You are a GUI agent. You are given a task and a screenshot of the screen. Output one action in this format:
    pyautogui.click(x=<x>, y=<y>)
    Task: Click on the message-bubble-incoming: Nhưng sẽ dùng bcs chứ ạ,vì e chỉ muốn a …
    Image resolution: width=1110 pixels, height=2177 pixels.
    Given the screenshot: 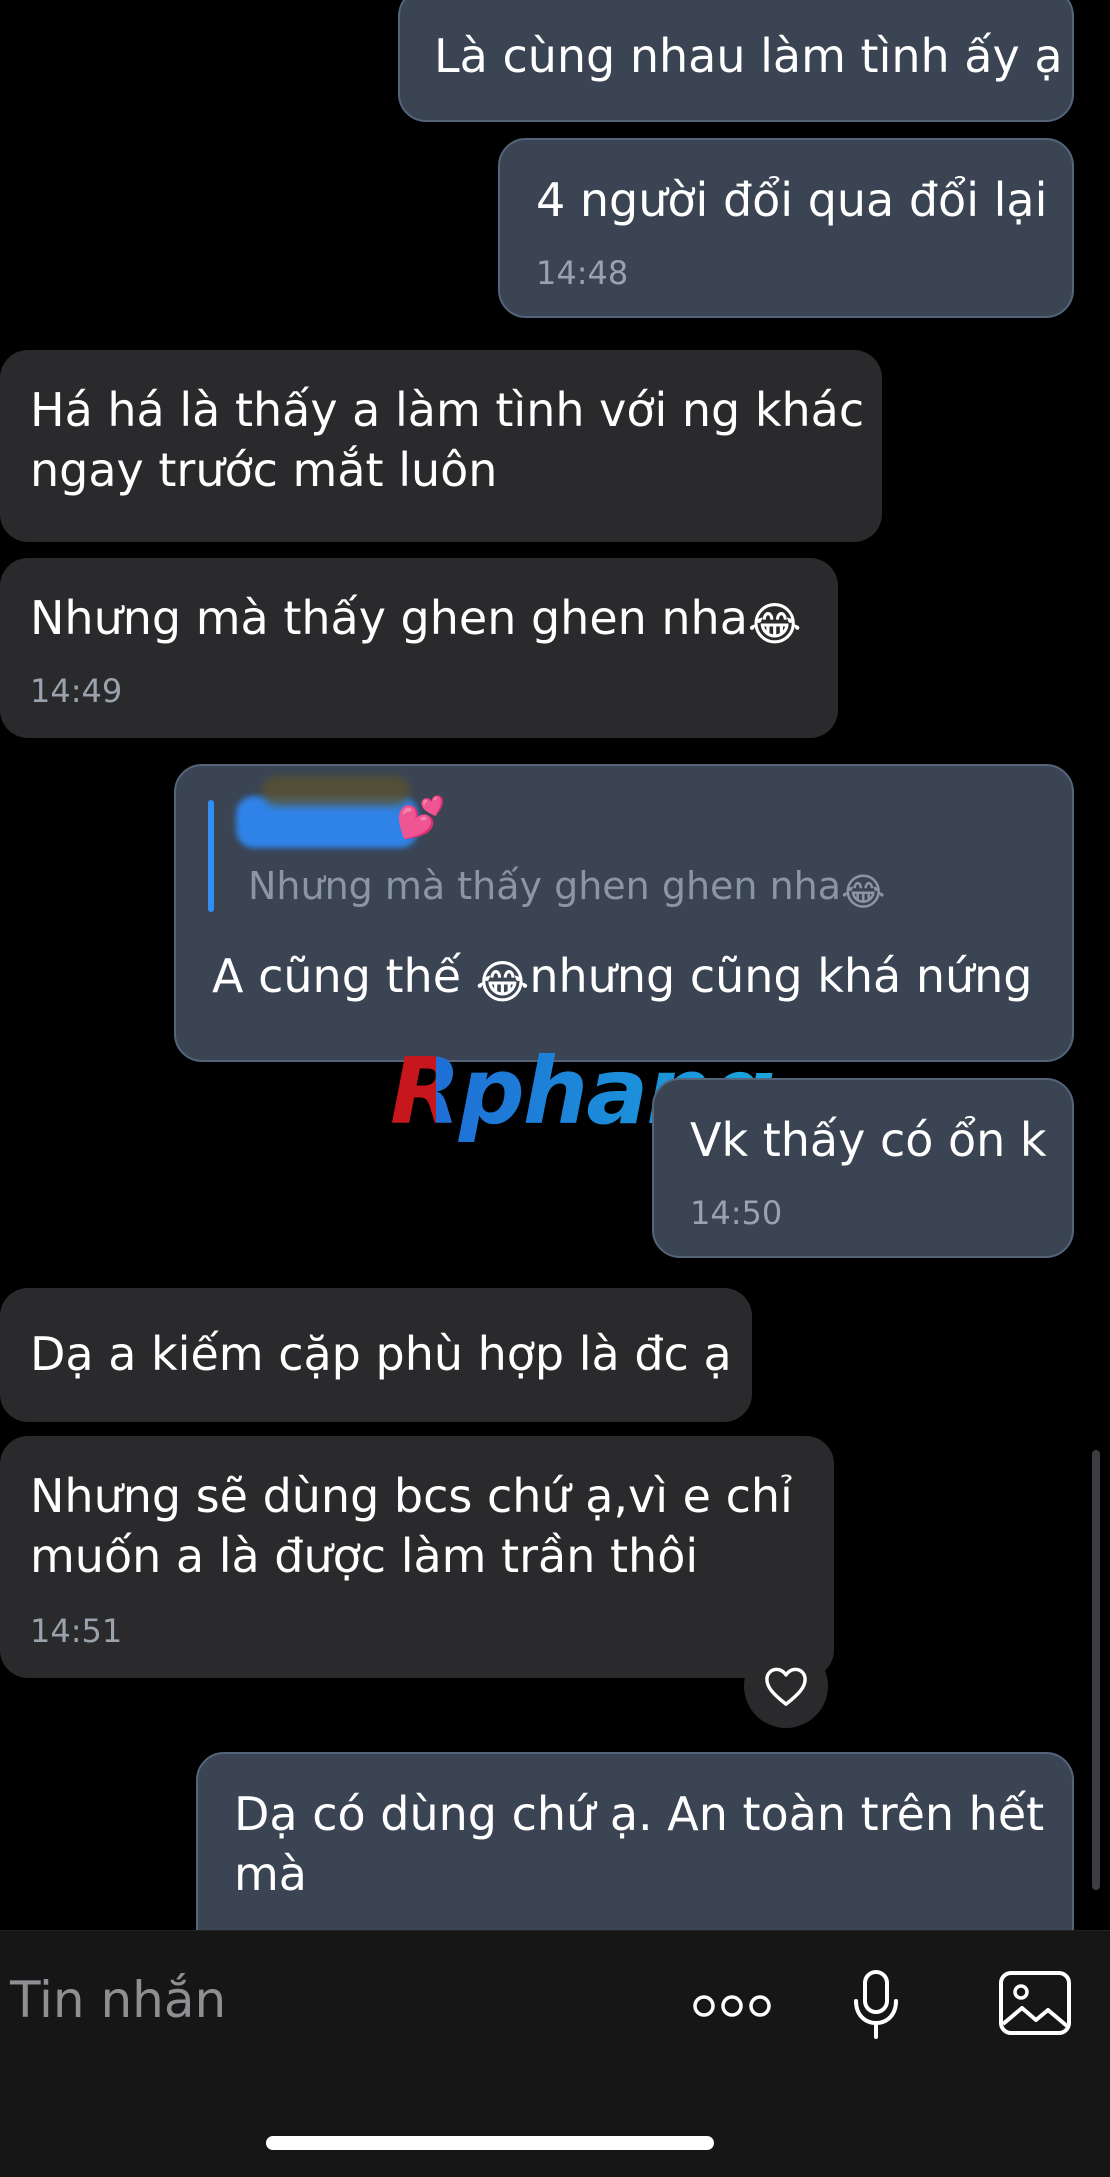 What is the action you would take?
    pyautogui.click(x=417, y=1557)
    